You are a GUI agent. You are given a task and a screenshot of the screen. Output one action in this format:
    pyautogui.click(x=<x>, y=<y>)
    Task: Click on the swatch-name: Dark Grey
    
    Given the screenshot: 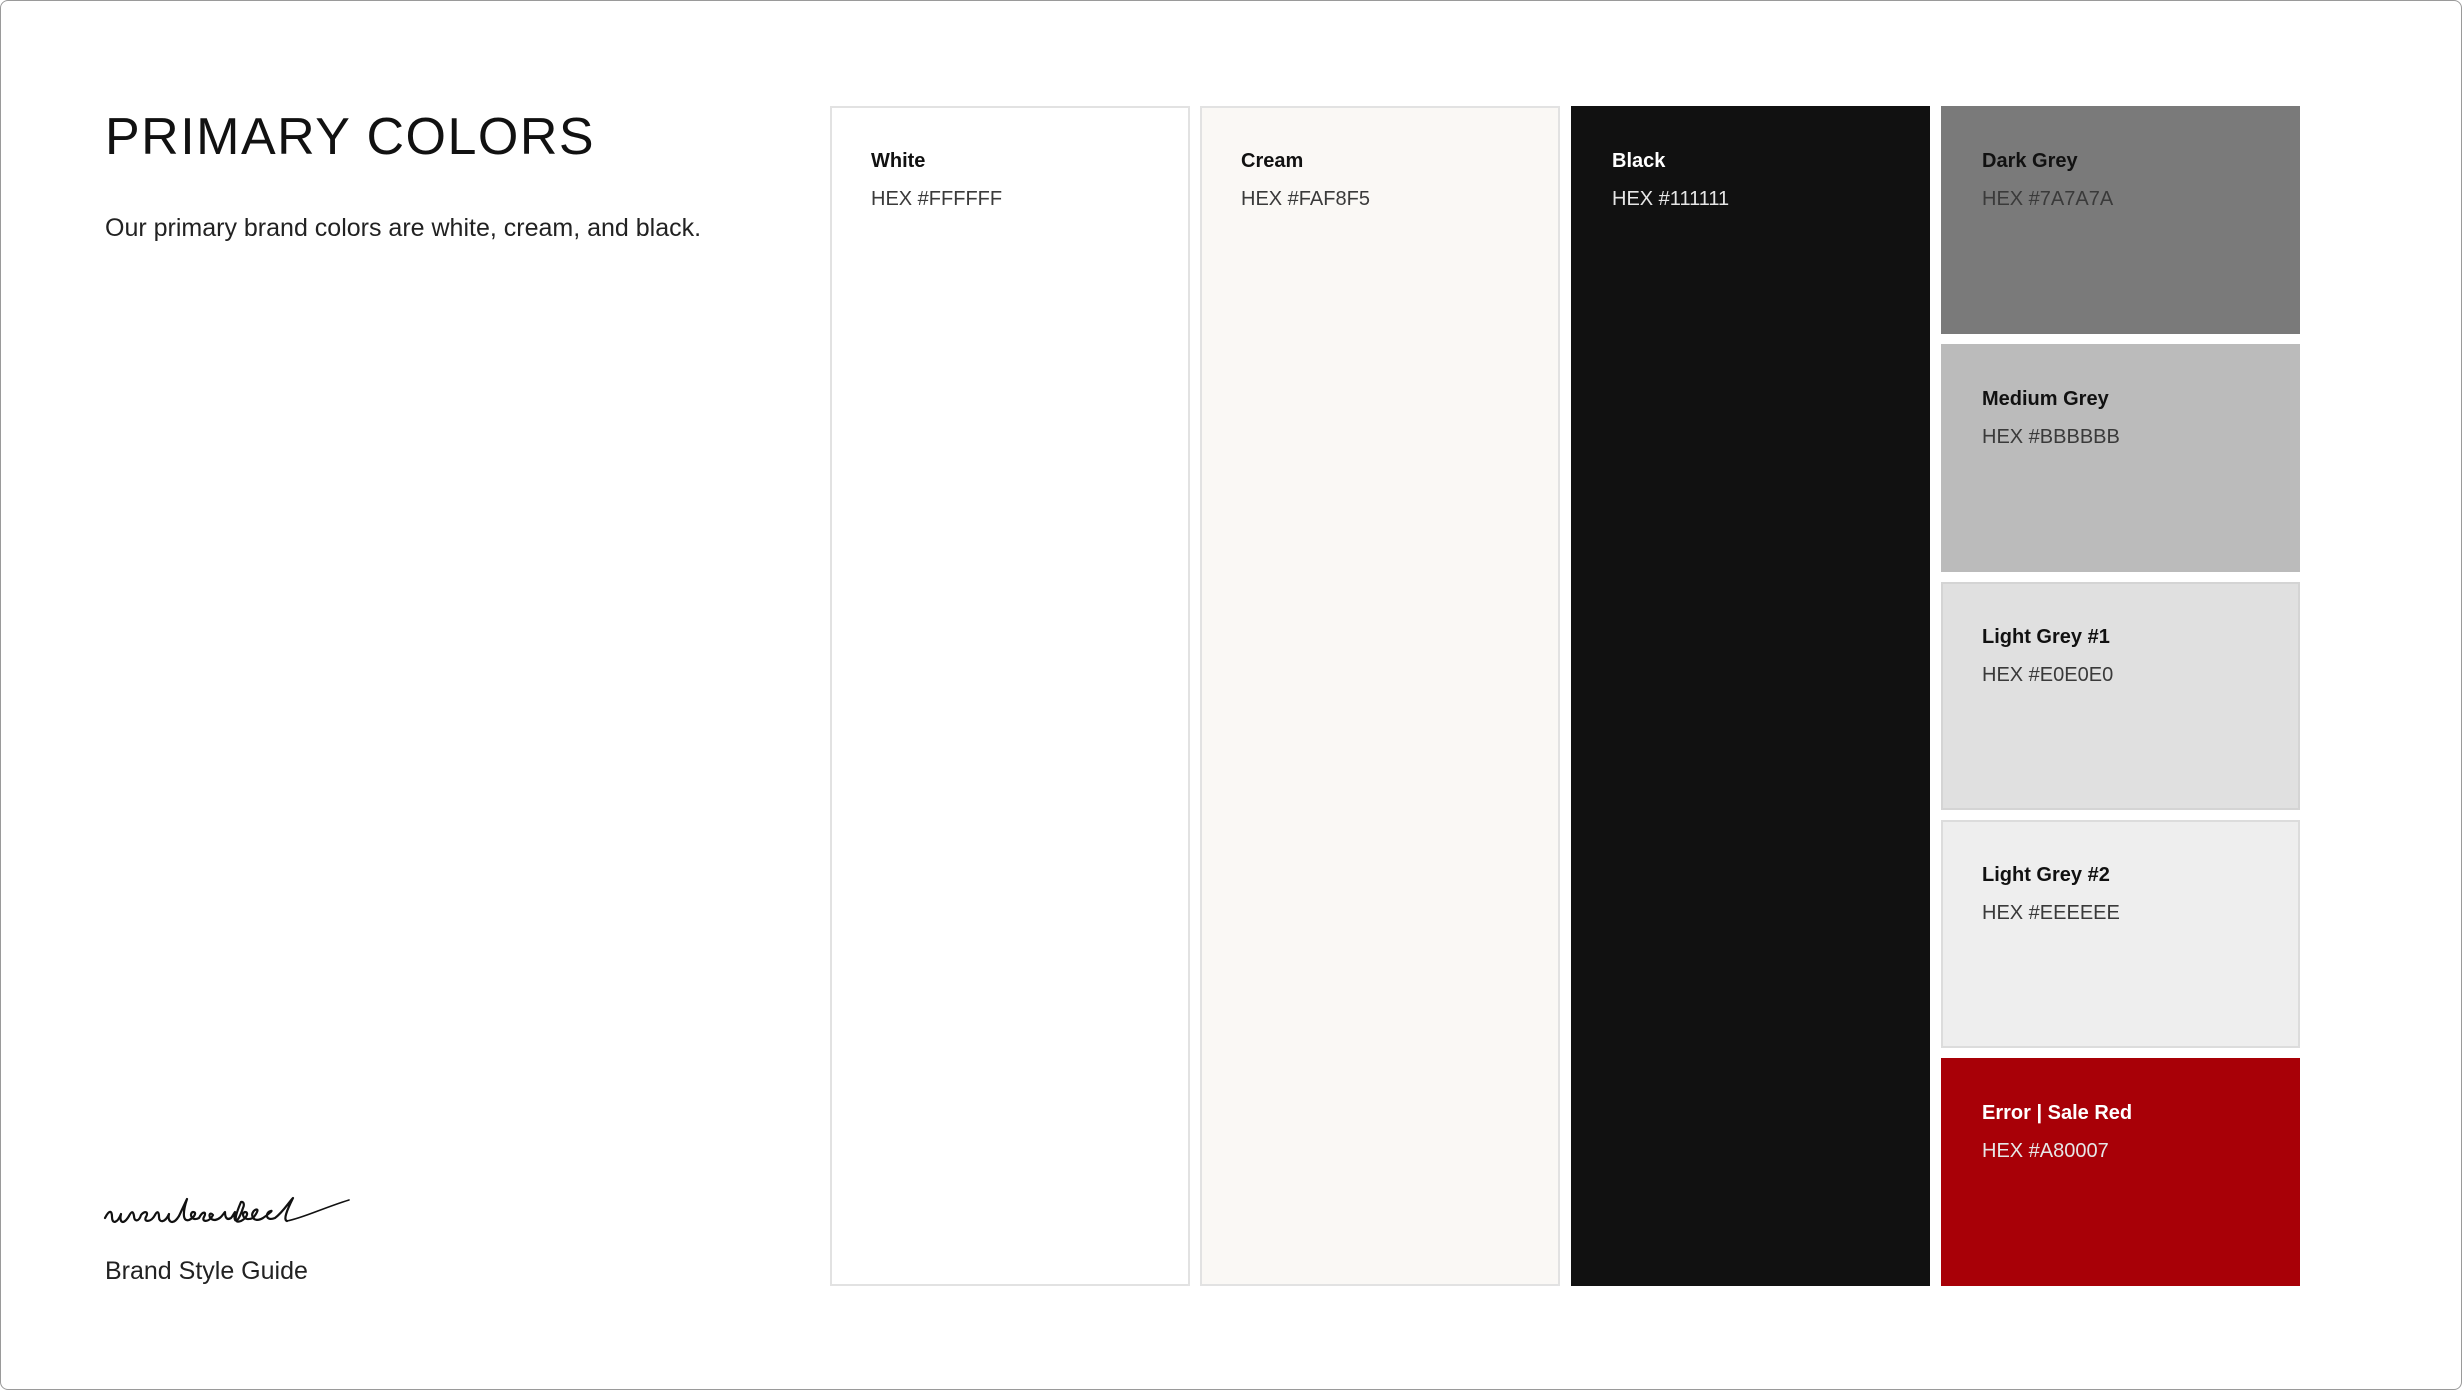 What is the action you would take?
    pyautogui.click(x=2030, y=161)
    